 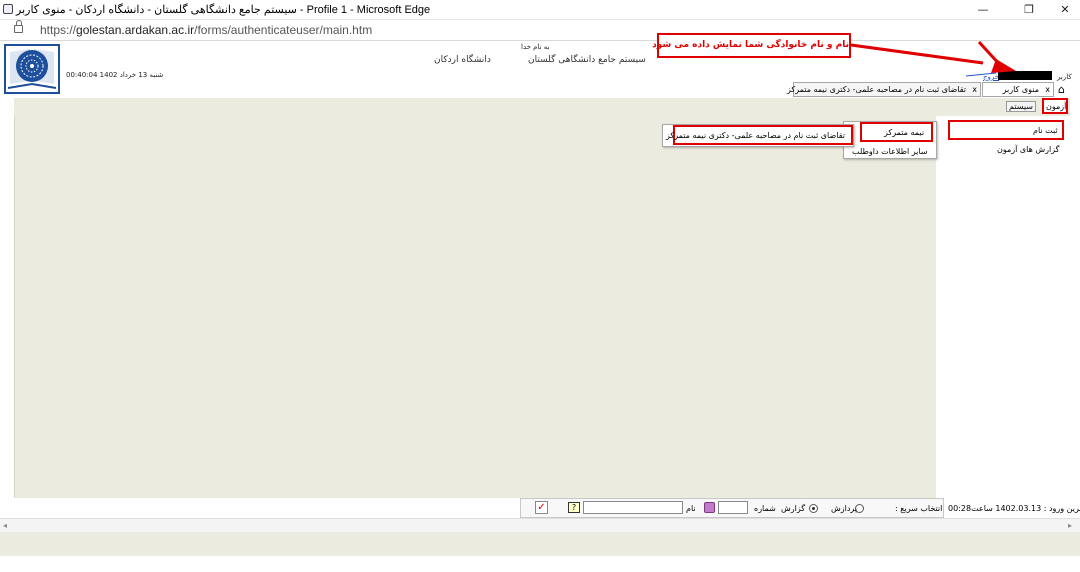 I want to click on home-icon: ⌂, so click(x=1061, y=89).